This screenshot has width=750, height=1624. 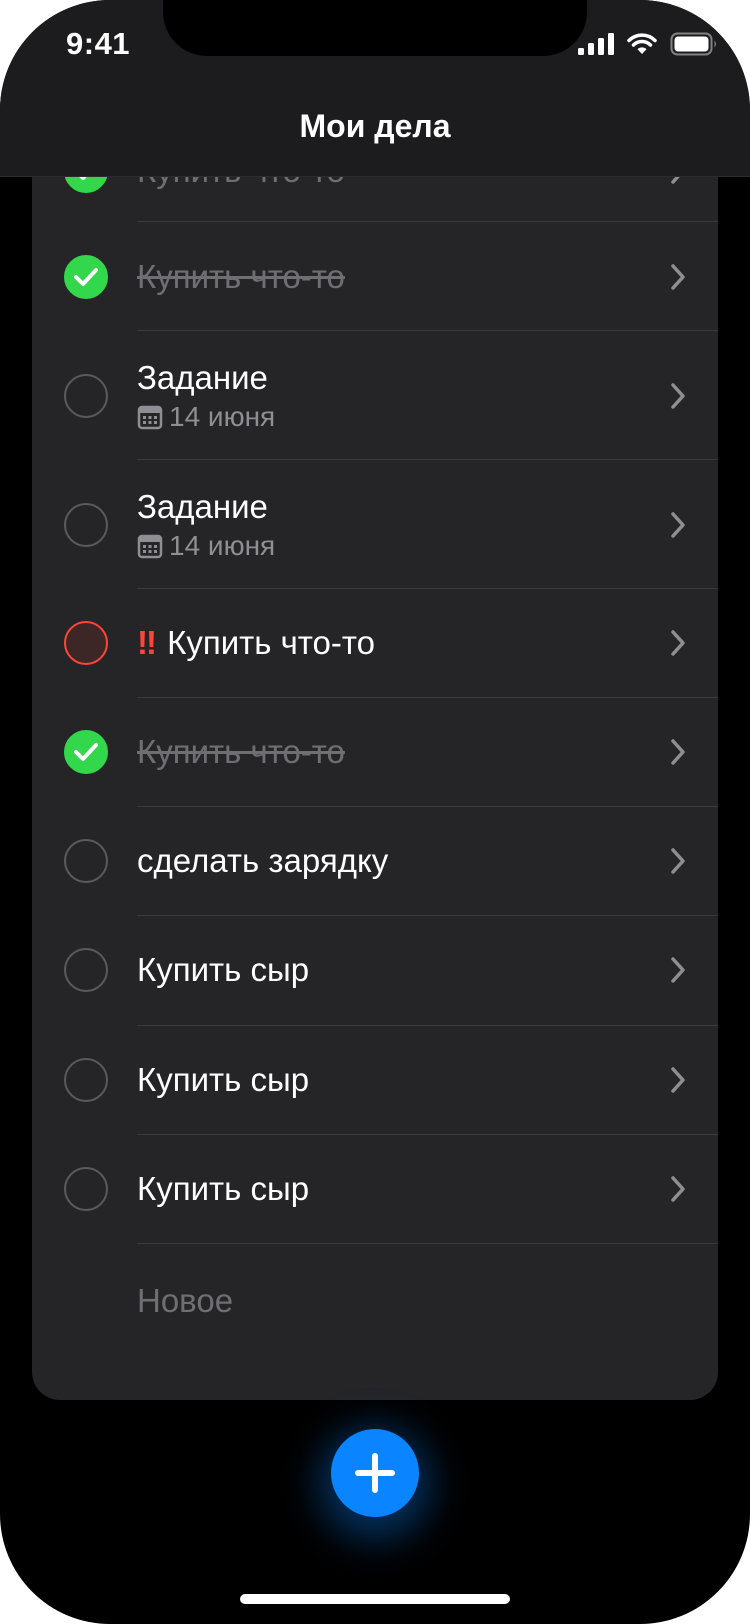 I want to click on add-task-button, so click(x=375, y=1473).